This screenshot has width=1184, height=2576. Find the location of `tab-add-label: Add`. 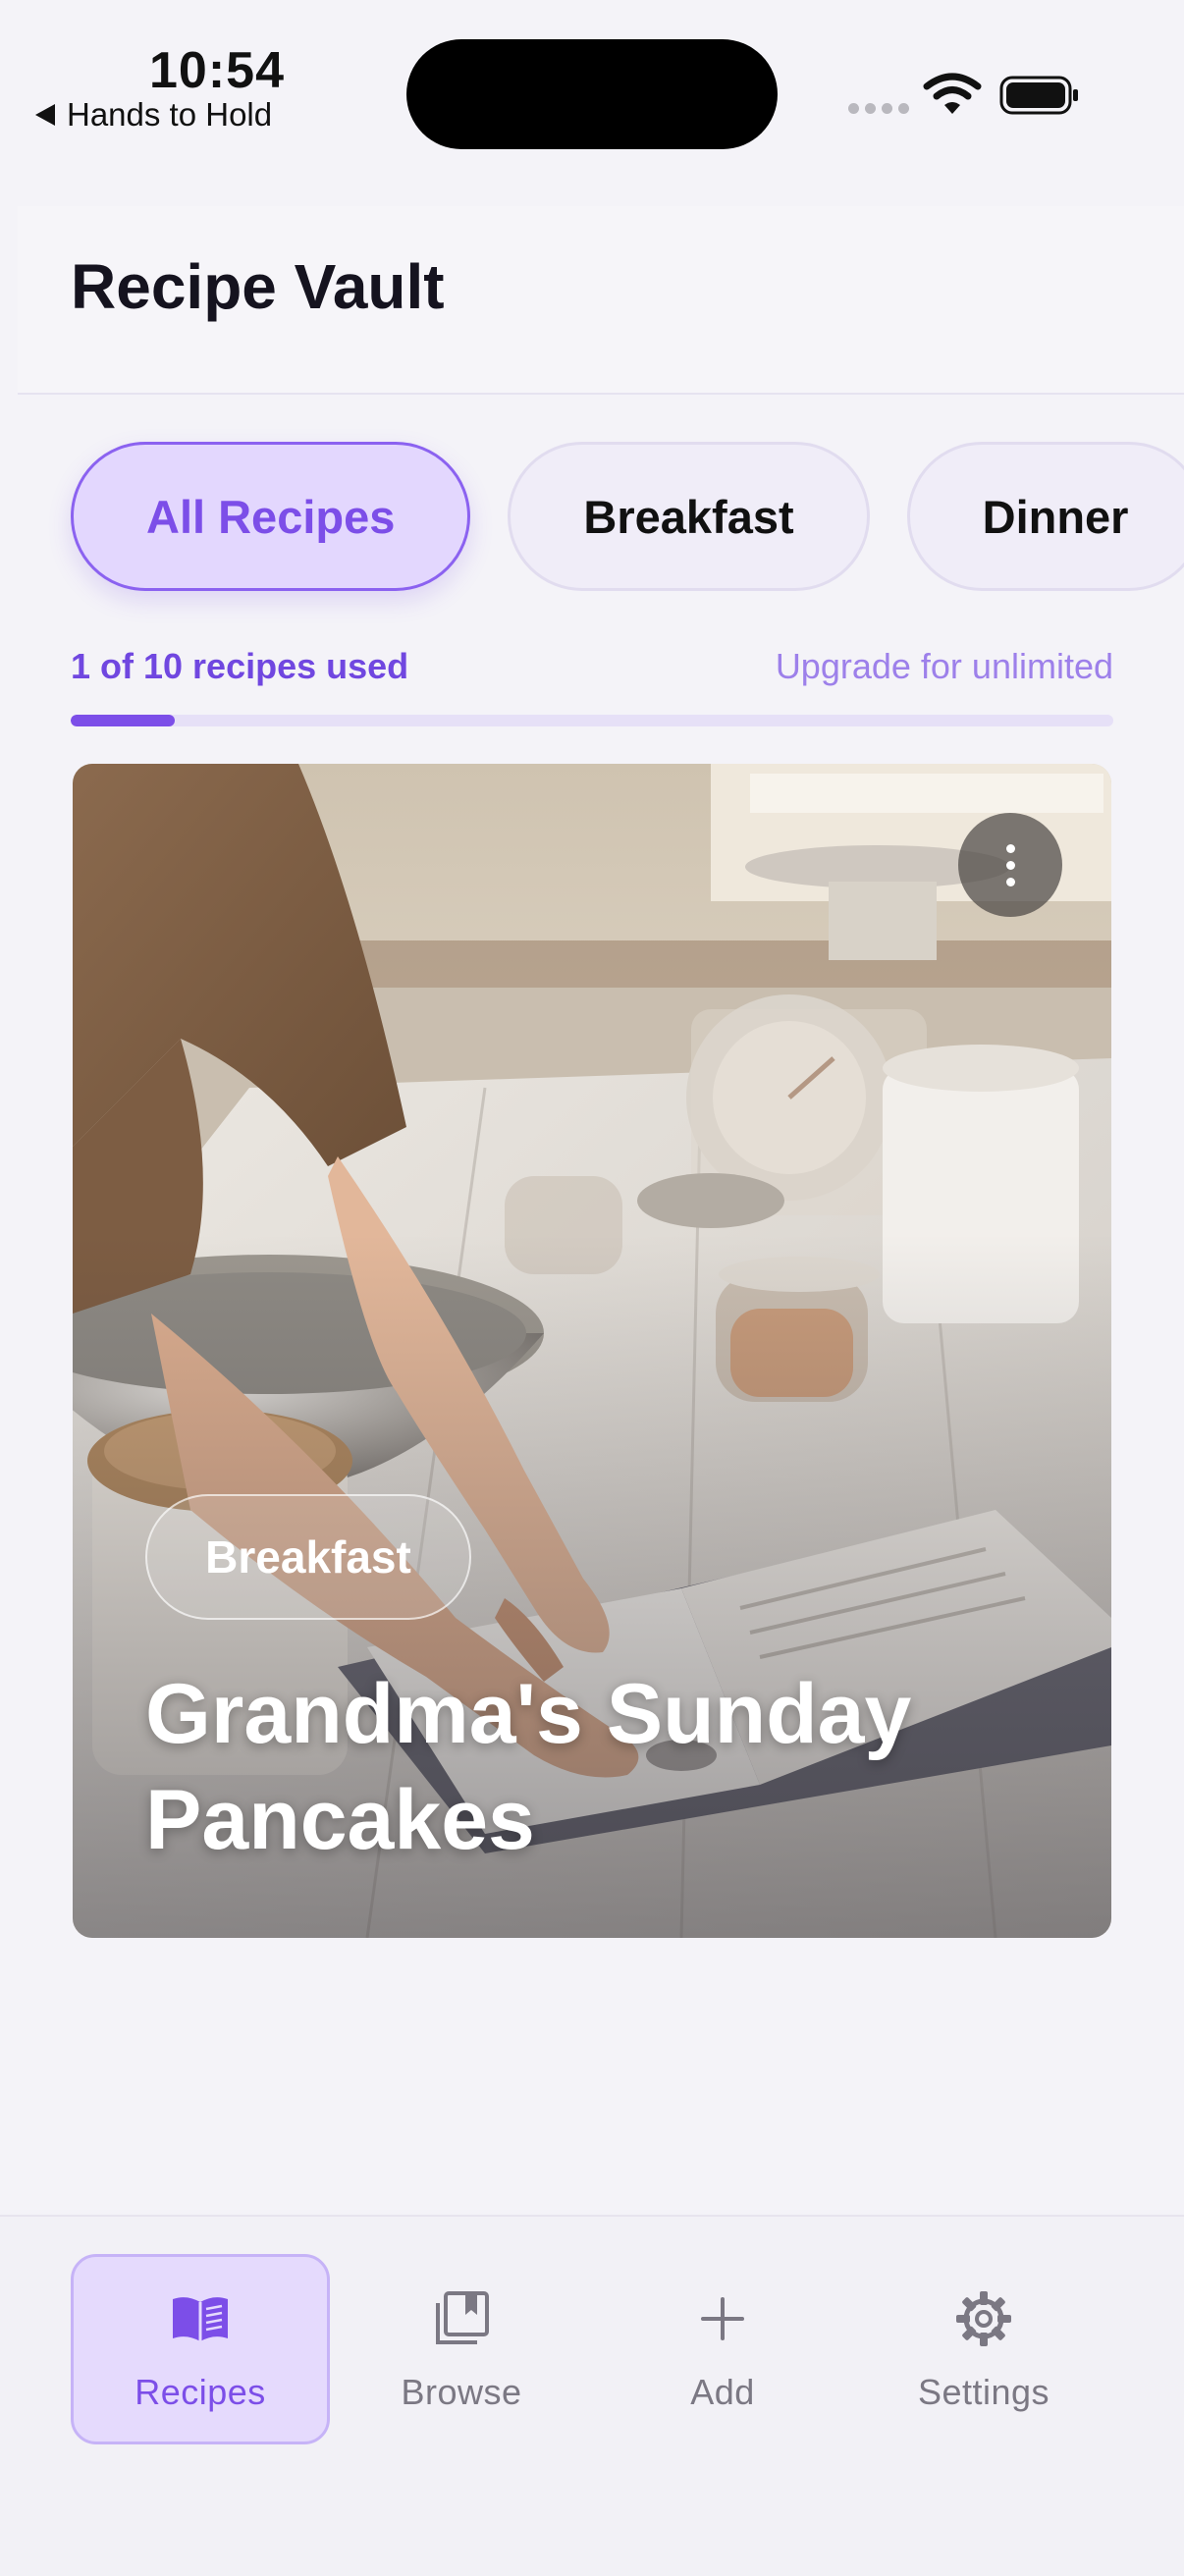

tab-add-label: Add is located at coordinates (722, 2392).